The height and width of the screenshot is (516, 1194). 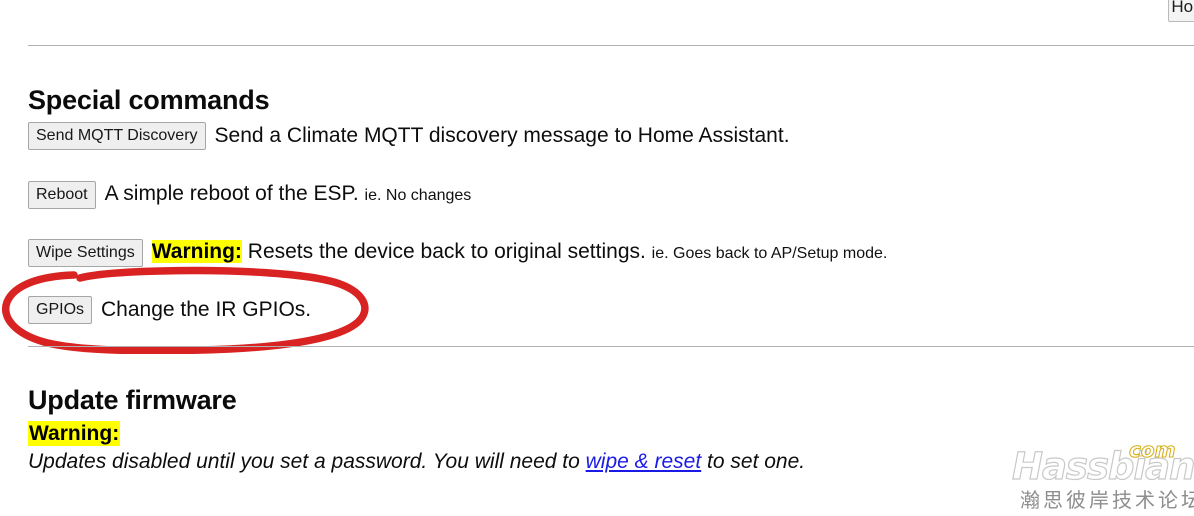 What do you see at coordinates (231, 193) in the screenshot?
I see `command-description-text: A simple reboot of the ESP.` at bounding box center [231, 193].